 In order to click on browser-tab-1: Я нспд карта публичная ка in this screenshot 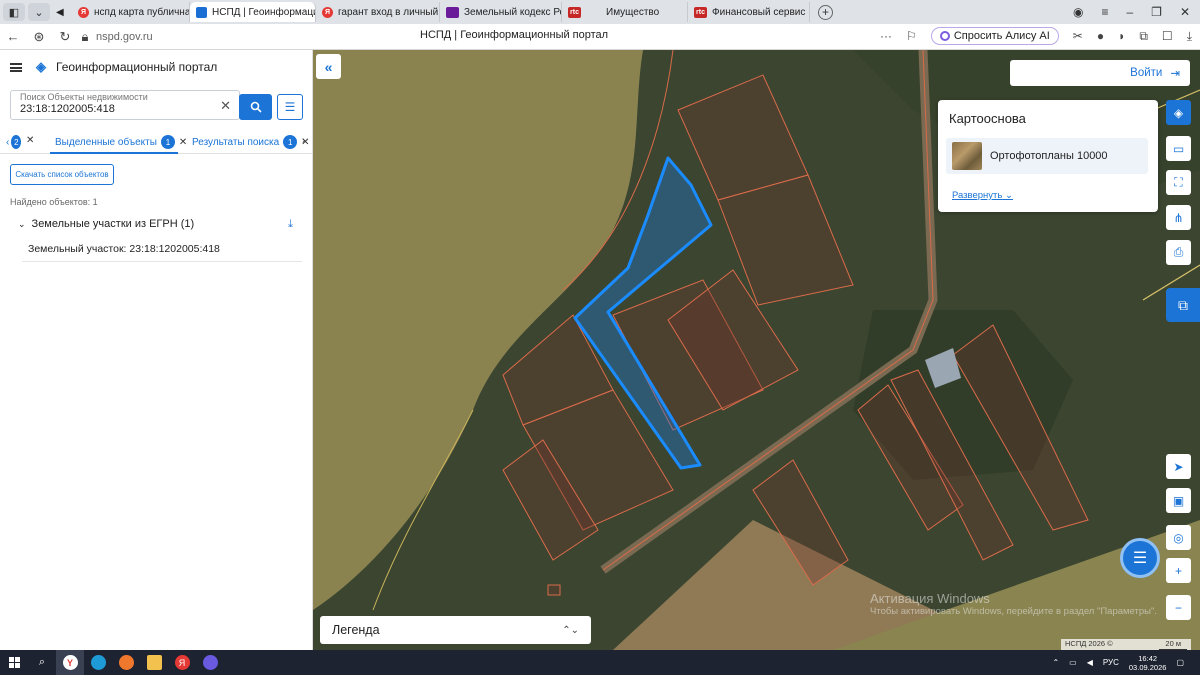, I will do `click(131, 12)`.